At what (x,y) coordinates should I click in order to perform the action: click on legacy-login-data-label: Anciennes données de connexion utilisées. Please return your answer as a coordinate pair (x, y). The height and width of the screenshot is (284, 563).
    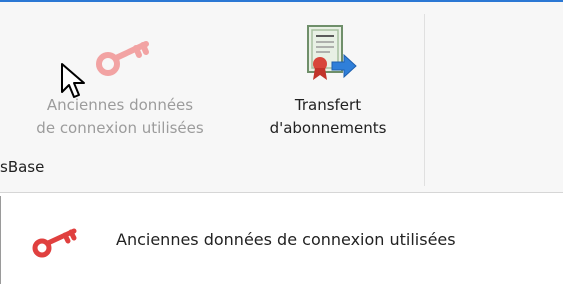
    Looking at the image, I should click on (120, 117).